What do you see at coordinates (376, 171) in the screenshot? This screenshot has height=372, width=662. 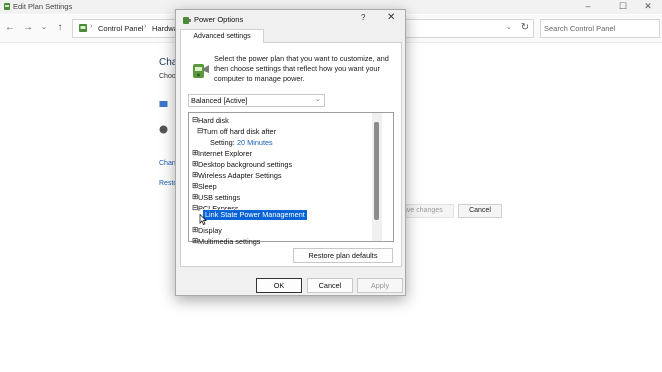 I see `tree-scrollbar-thumb` at bounding box center [376, 171].